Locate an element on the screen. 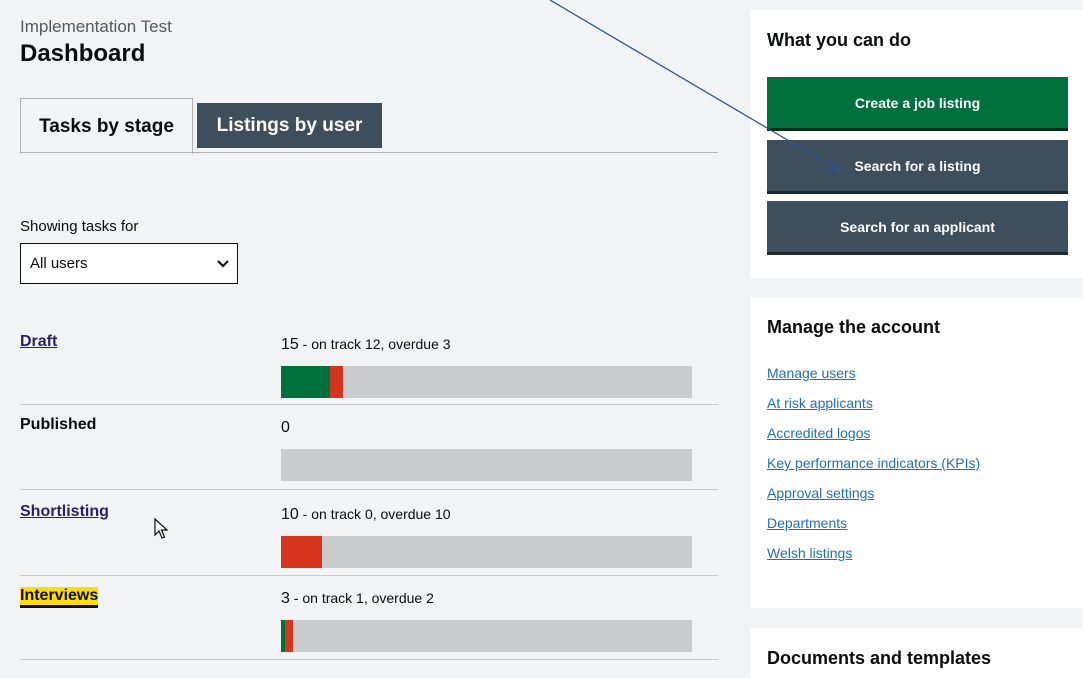 This screenshot has width=1083, height=678. create-job-listing-button: Create a job listing is located at coordinates (917, 104).